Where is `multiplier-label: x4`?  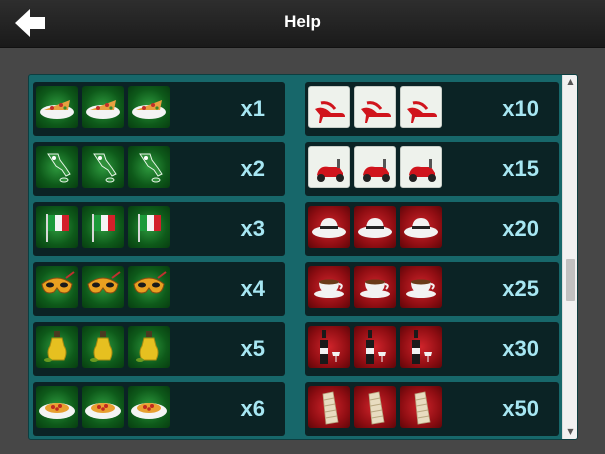
multiplier-label: x4 is located at coordinates (252, 288).